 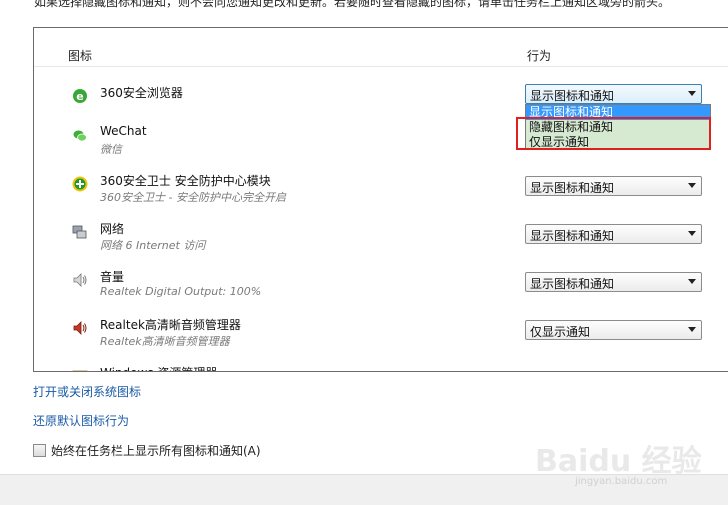 What do you see at coordinates (560, 332) in the screenshot?
I see `select-value: 仅显示通知` at bounding box center [560, 332].